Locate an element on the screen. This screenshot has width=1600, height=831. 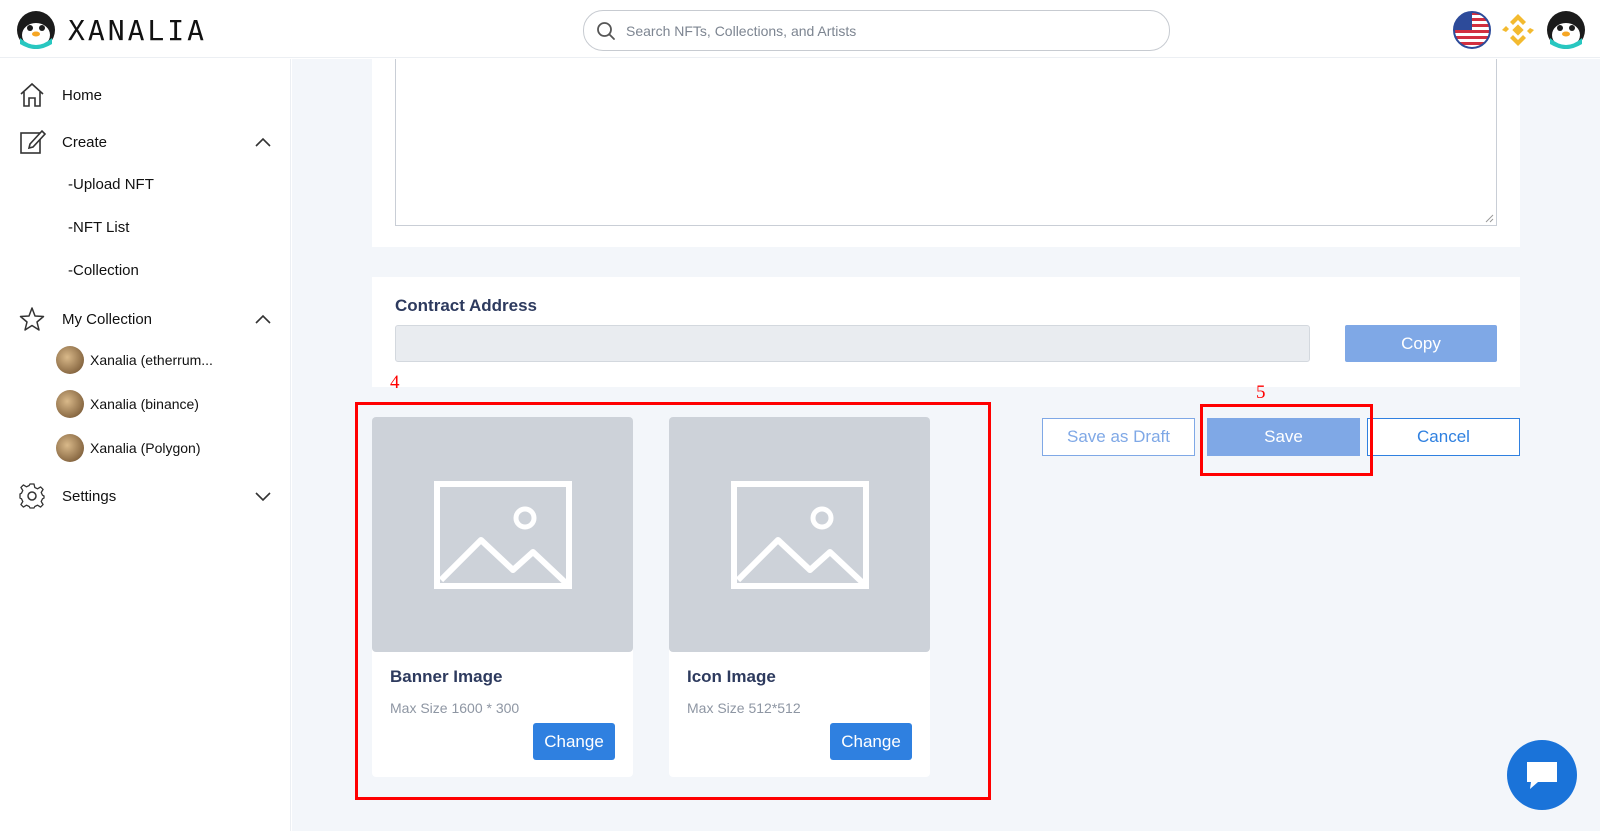
collection-item-binance: Xanalia (binance) is located at coordinates (127, 404).